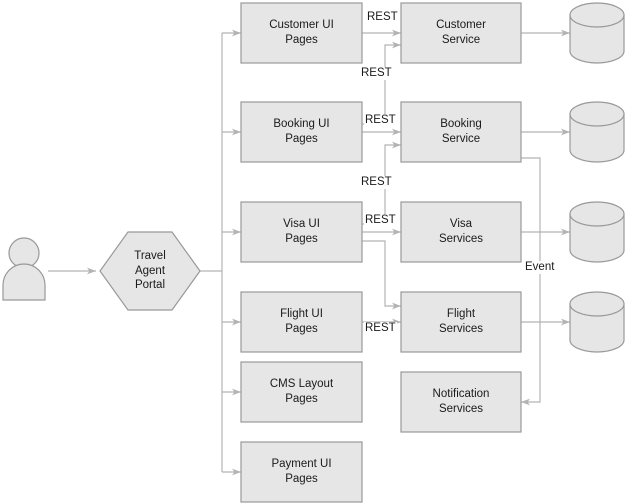  I want to click on edge-label-rest-booking: REST, so click(380, 120).